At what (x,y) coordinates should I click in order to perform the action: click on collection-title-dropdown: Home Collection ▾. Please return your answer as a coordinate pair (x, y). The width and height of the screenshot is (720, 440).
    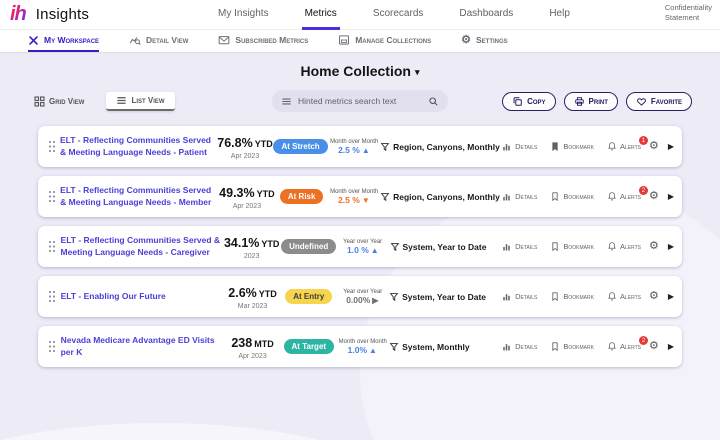
    Looking at the image, I should click on (360, 66).